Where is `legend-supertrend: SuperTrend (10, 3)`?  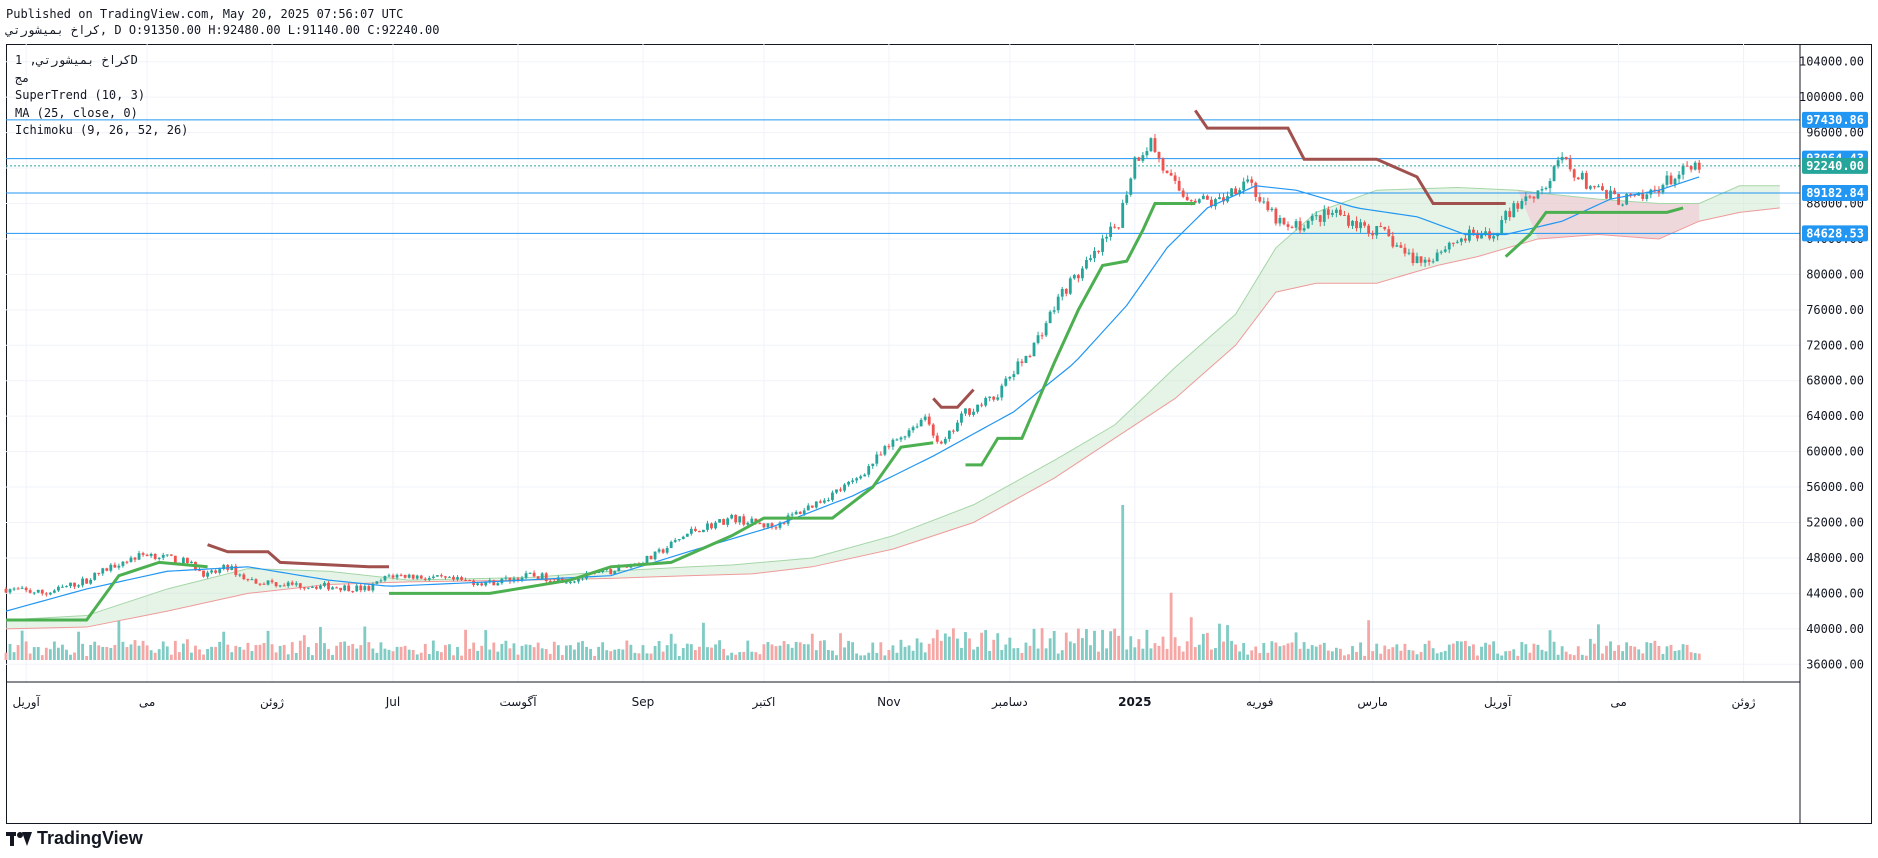
legend-supertrend: SuperTrend (10, 3) is located at coordinates (101, 96).